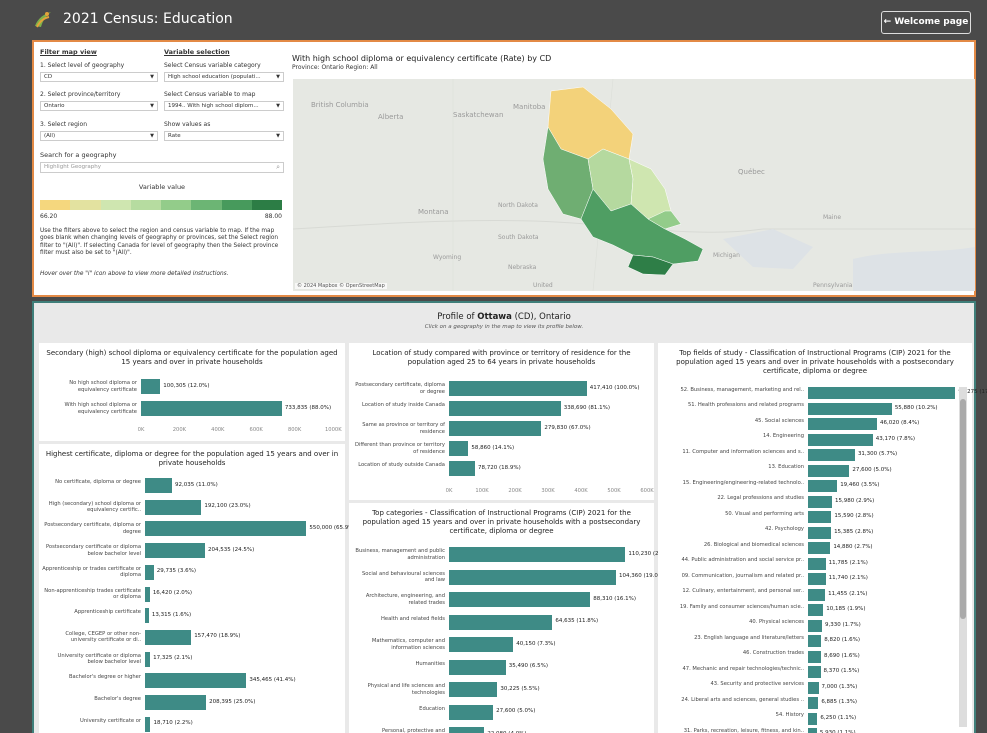  What do you see at coordinates (210, 94) in the screenshot?
I see `variable-to-map-label: Select Census variable to map` at bounding box center [210, 94].